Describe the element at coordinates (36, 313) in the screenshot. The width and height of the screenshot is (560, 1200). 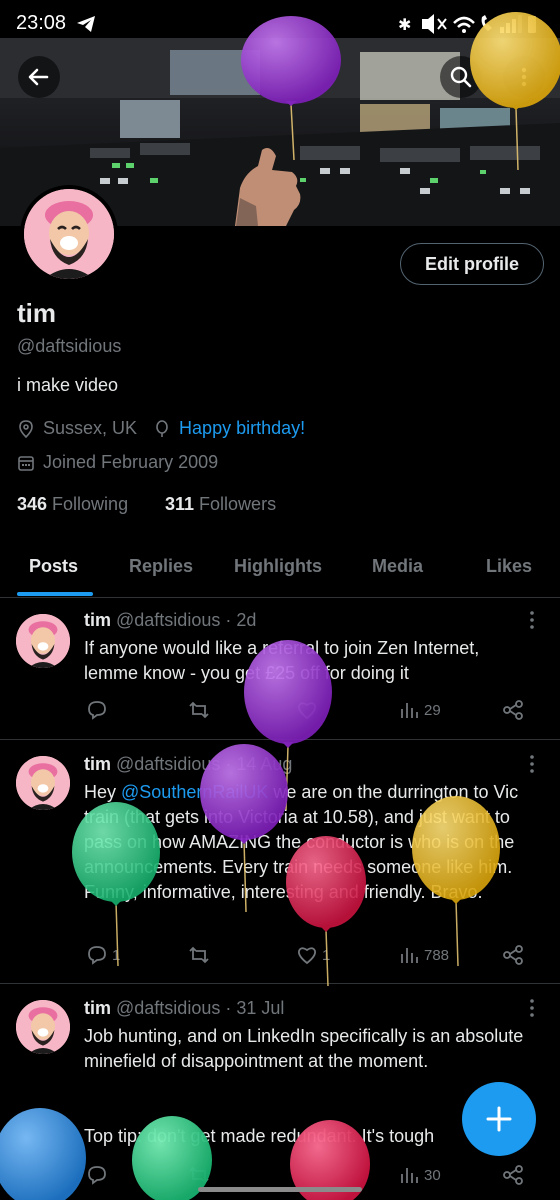
I see `profile-name: tim` at that location.